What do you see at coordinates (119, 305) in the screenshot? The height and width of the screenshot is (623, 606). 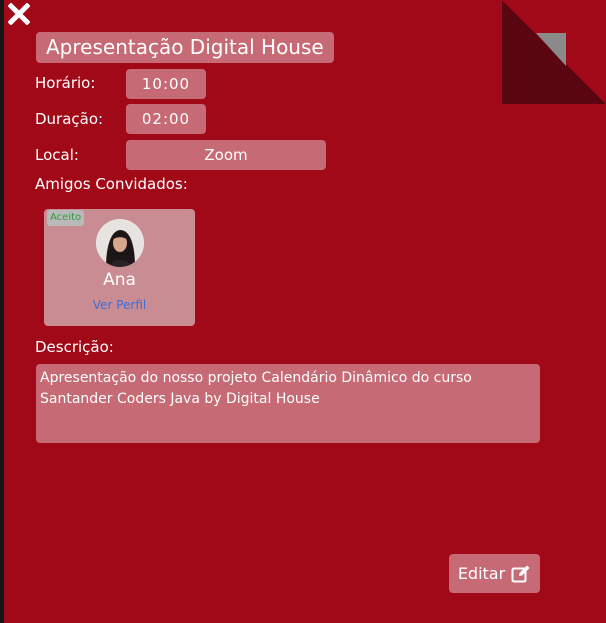 I see `view-profile-link: Ver Perfil` at bounding box center [119, 305].